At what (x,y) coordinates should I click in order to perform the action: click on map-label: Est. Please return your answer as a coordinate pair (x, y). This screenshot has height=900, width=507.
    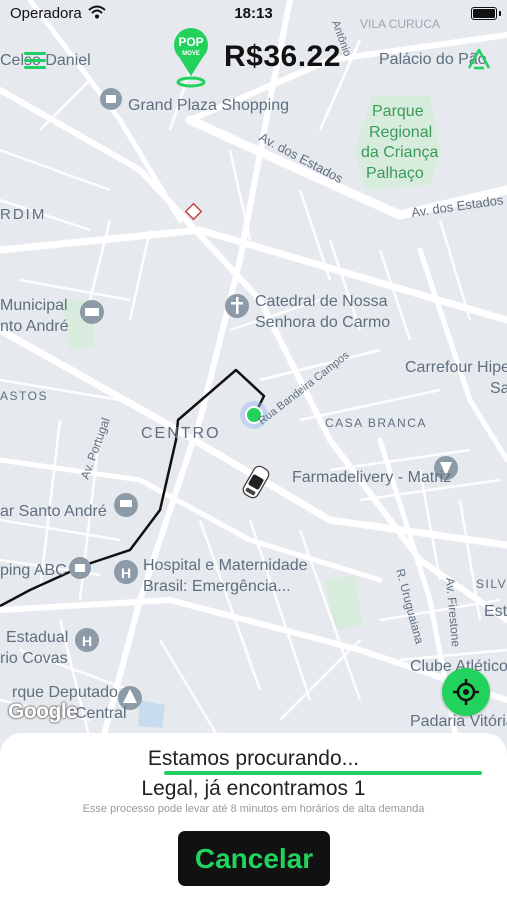
    Looking at the image, I should click on (495, 611).